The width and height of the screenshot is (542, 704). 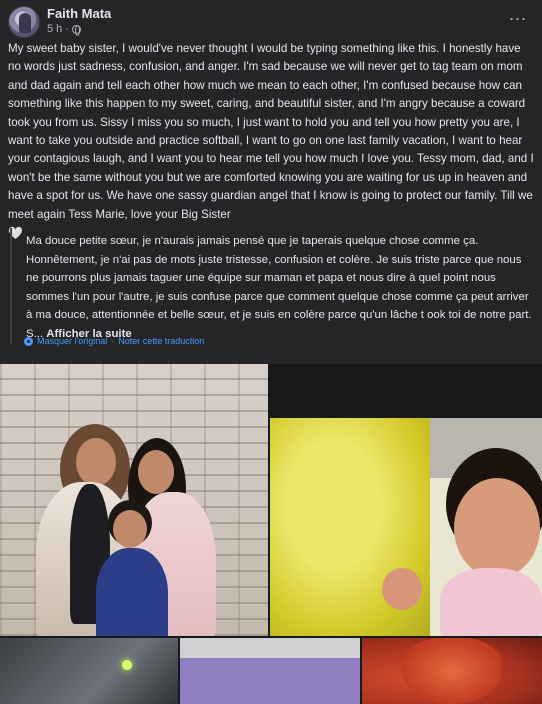 What do you see at coordinates (64, 29) in the screenshot?
I see `post-meta: 5 h ·` at bounding box center [64, 29].